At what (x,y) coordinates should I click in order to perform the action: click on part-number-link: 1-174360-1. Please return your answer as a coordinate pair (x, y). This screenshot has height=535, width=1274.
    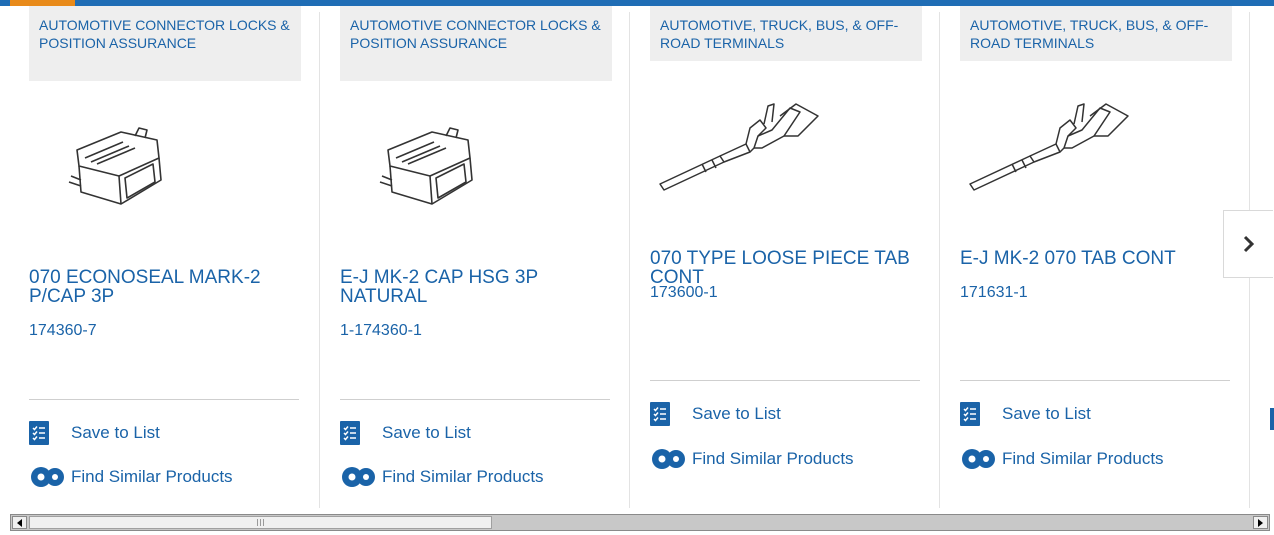
    Looking at the image, I should click on (381, 331).